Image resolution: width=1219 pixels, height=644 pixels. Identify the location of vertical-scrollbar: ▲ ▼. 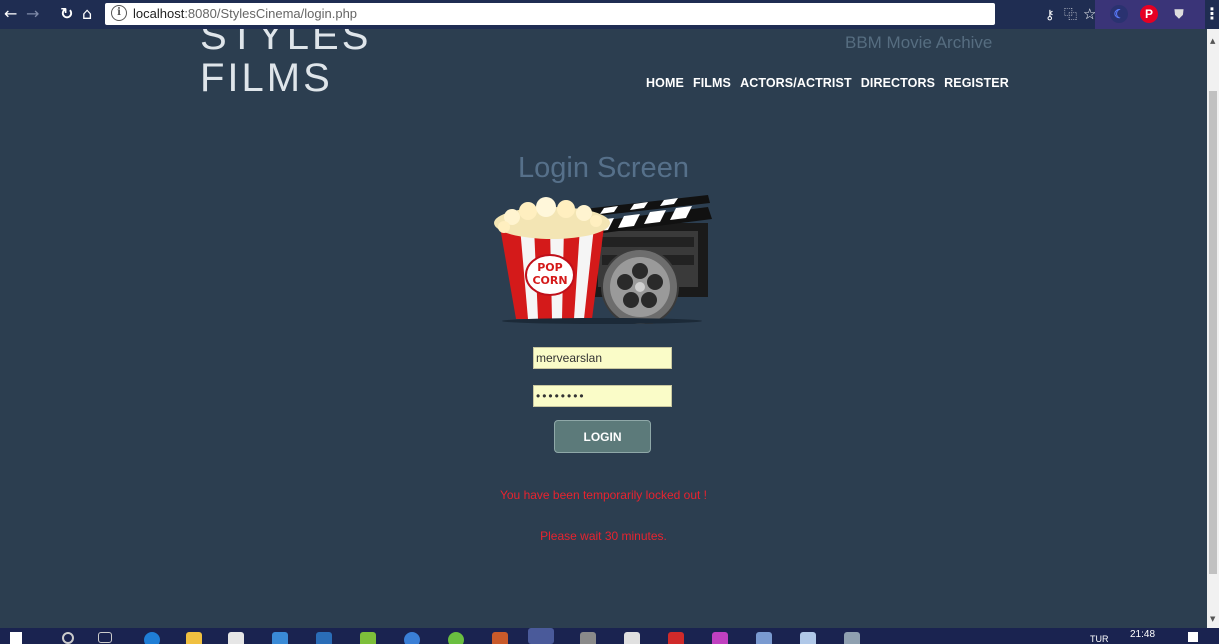
(1213, 328).